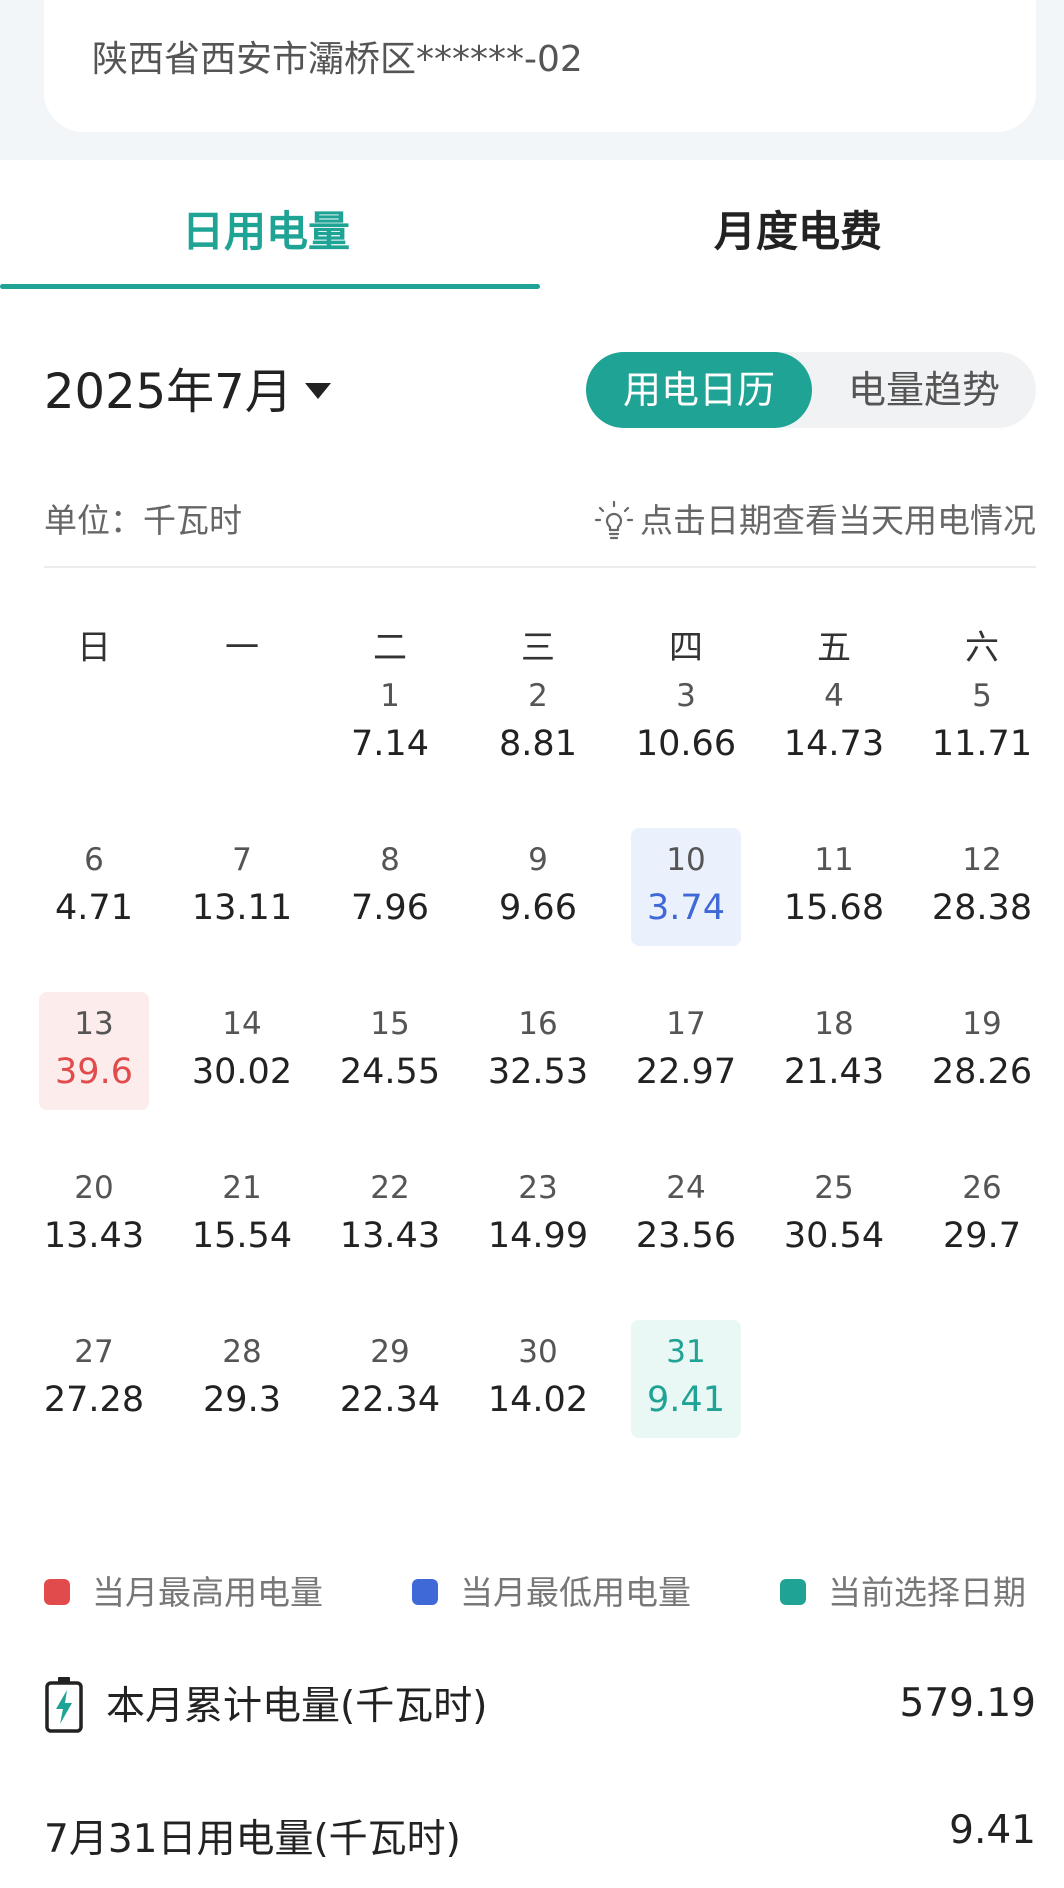 This screenshot has width=1064, height=1888. I want to click on tab-daily-usage: 日用电量, so click(266, 228).